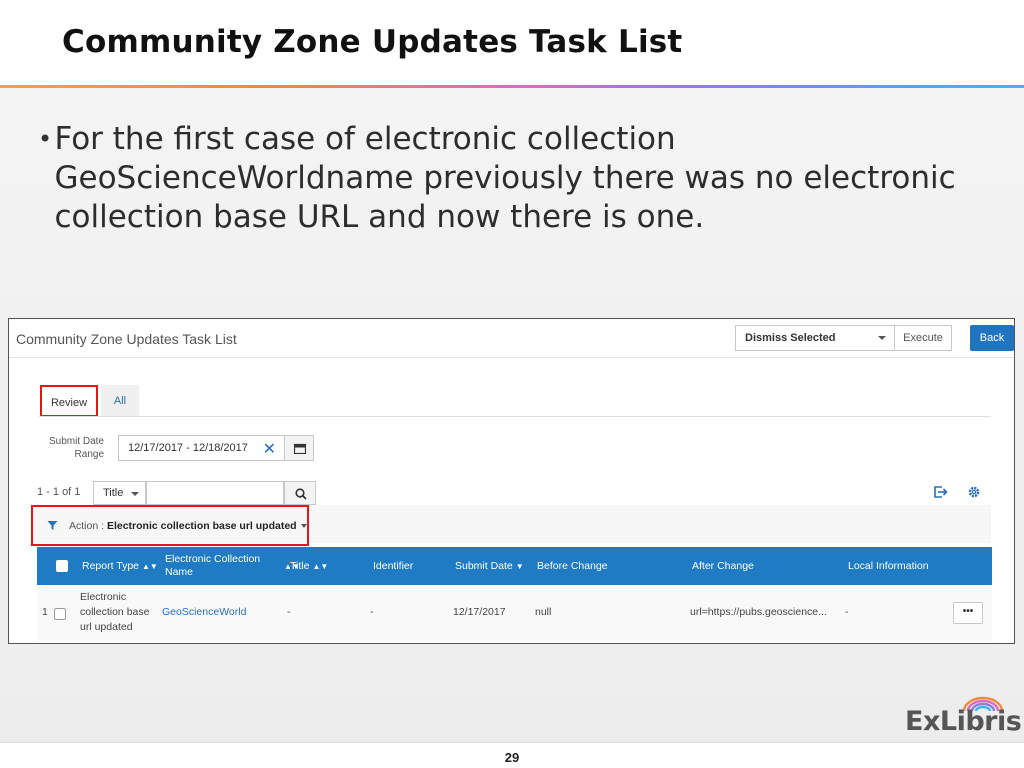 The width and height of the screenshot is (1024, 768). Describe the element at coordinates (372, 612) in the screenshot. I see `cell-identifier: -` at that location.